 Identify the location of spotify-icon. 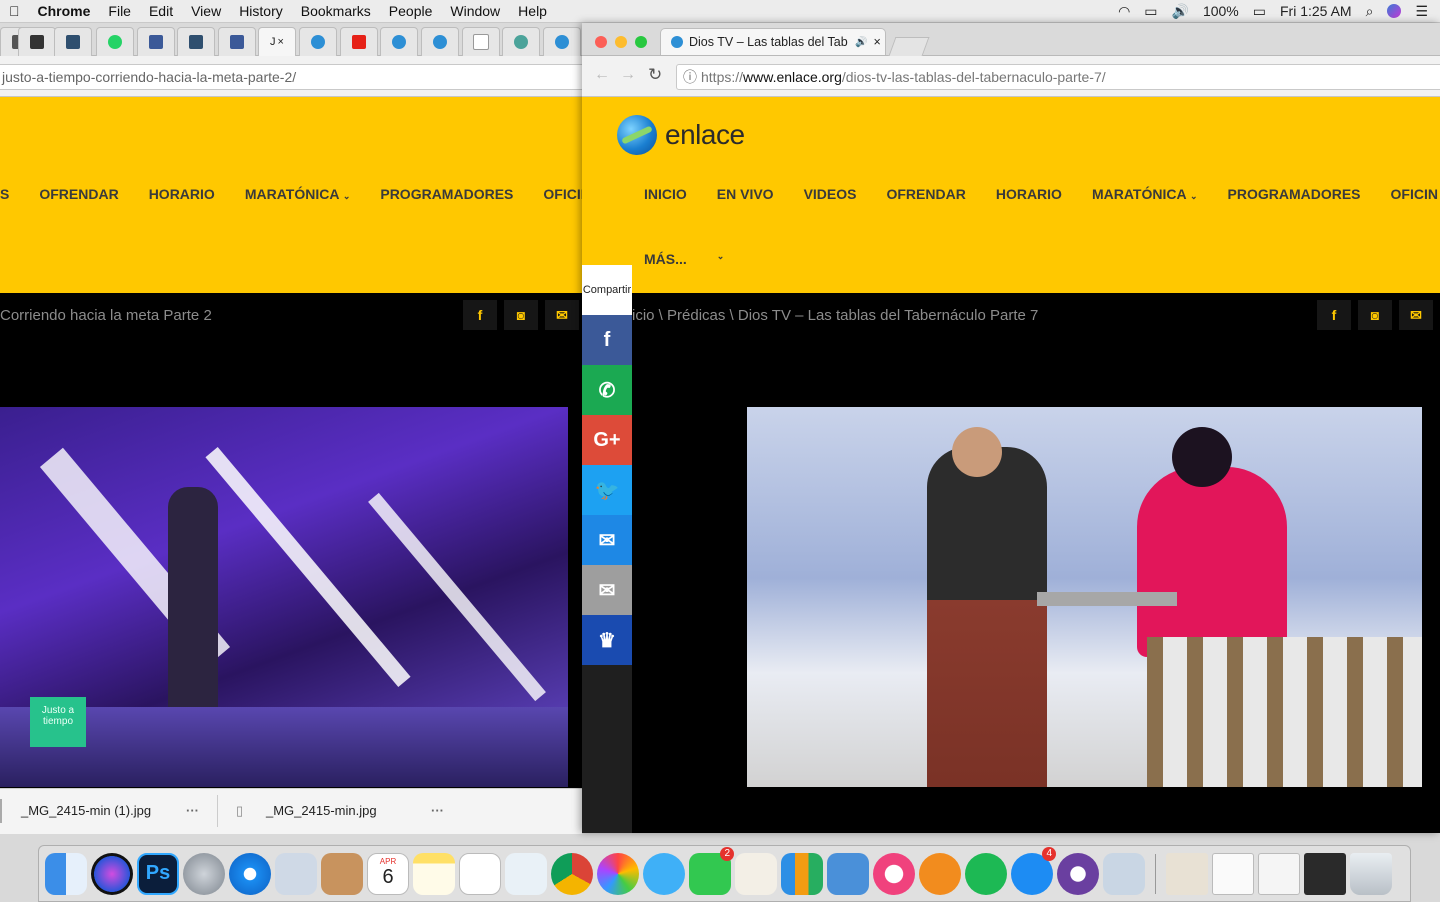
(986, 873).